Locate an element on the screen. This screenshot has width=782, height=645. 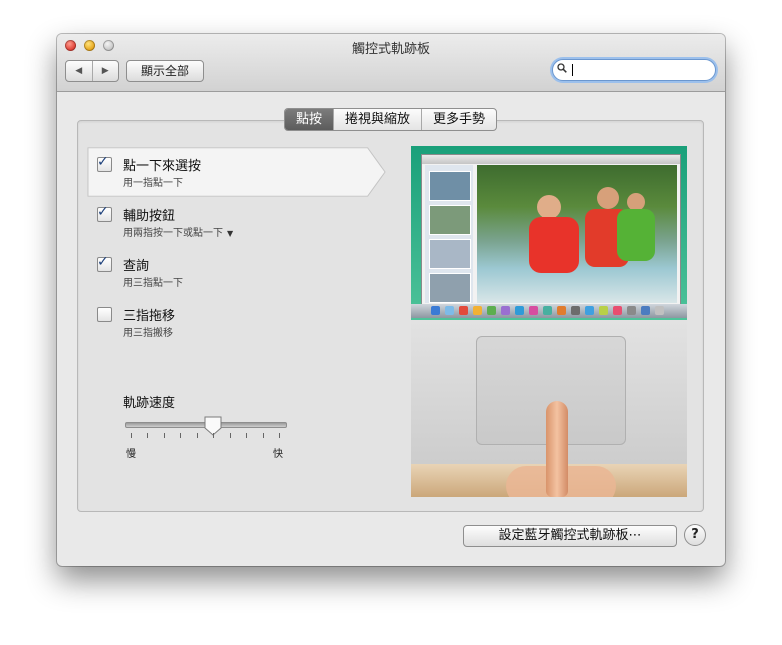
search-icon is located at coordinates (562, 68).